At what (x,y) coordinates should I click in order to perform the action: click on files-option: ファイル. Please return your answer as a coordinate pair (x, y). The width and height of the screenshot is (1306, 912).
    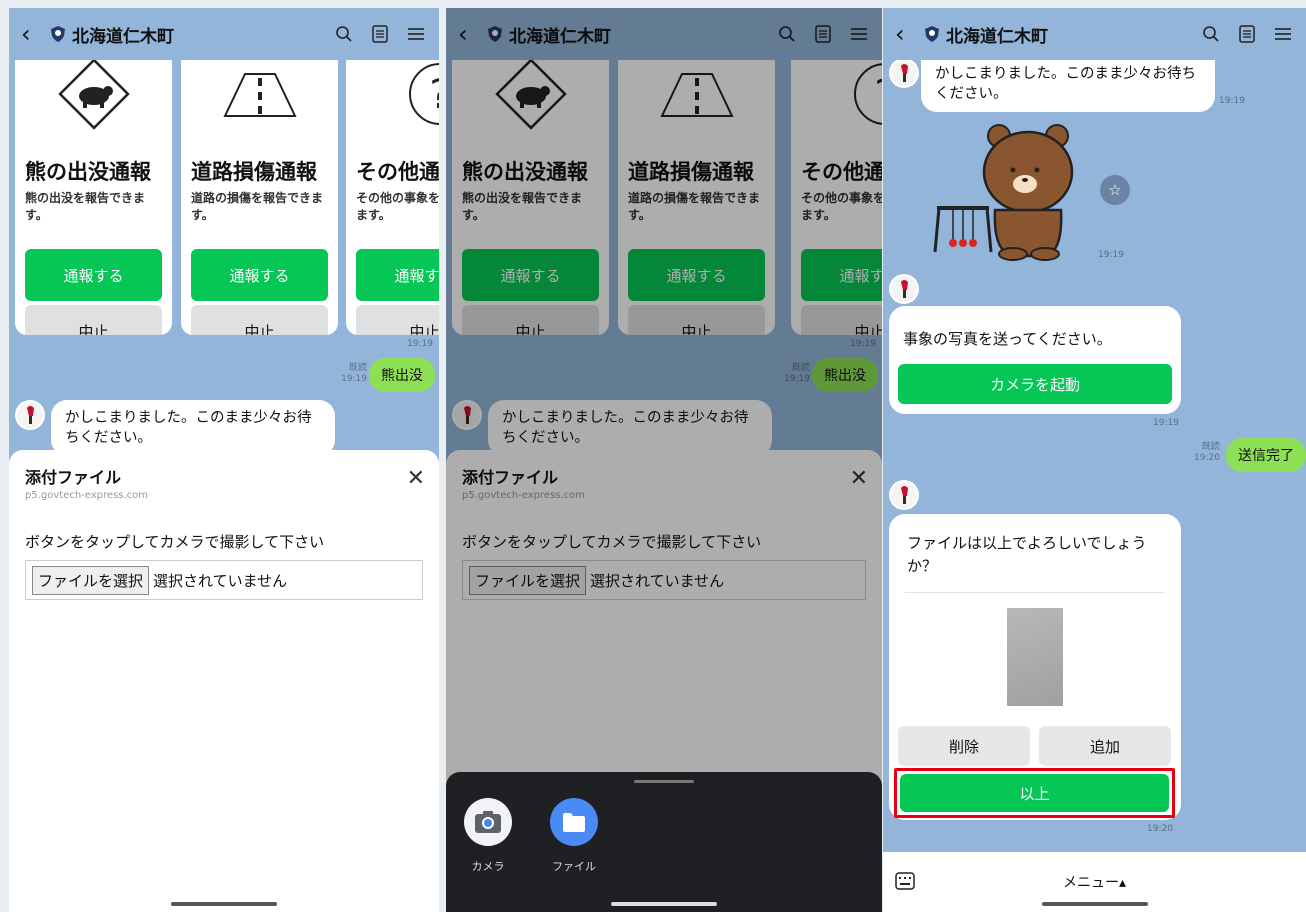
    Looking at the image, I should click on (574, 836).